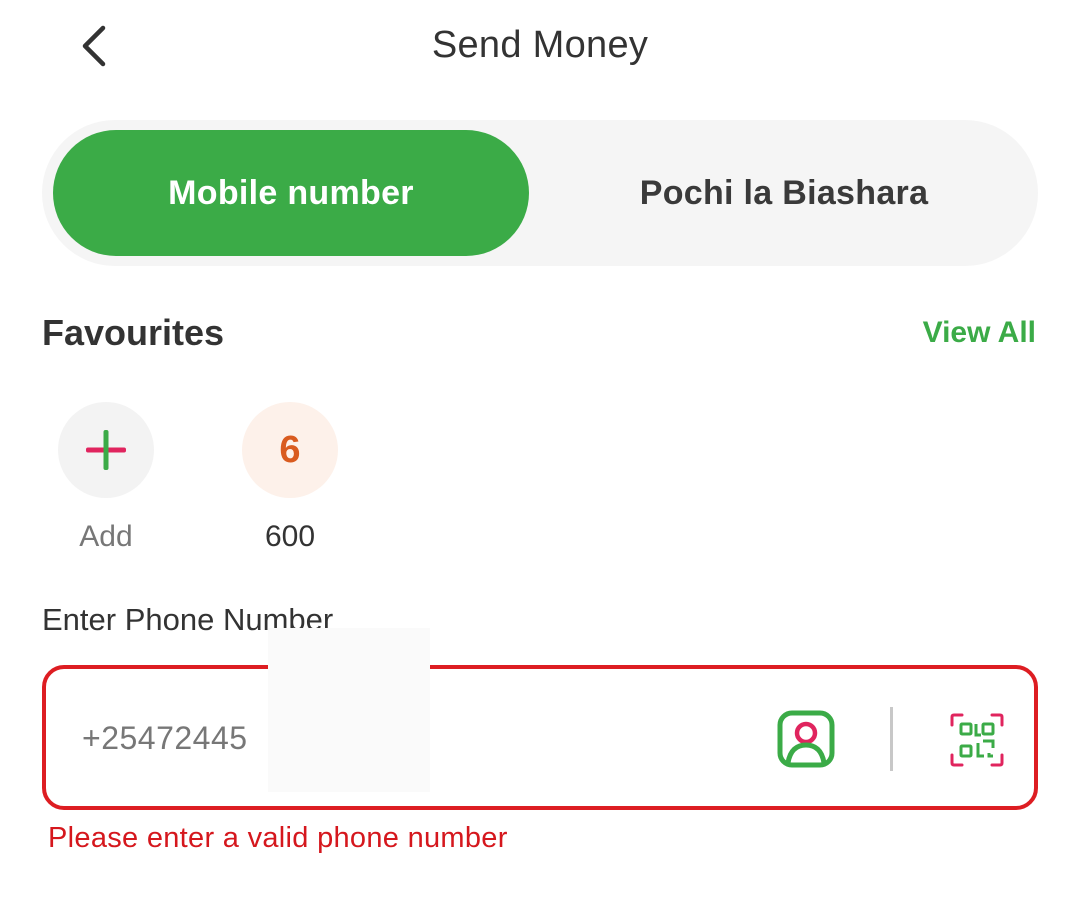  I want to click on qr-scan-button, so click(977, 740).